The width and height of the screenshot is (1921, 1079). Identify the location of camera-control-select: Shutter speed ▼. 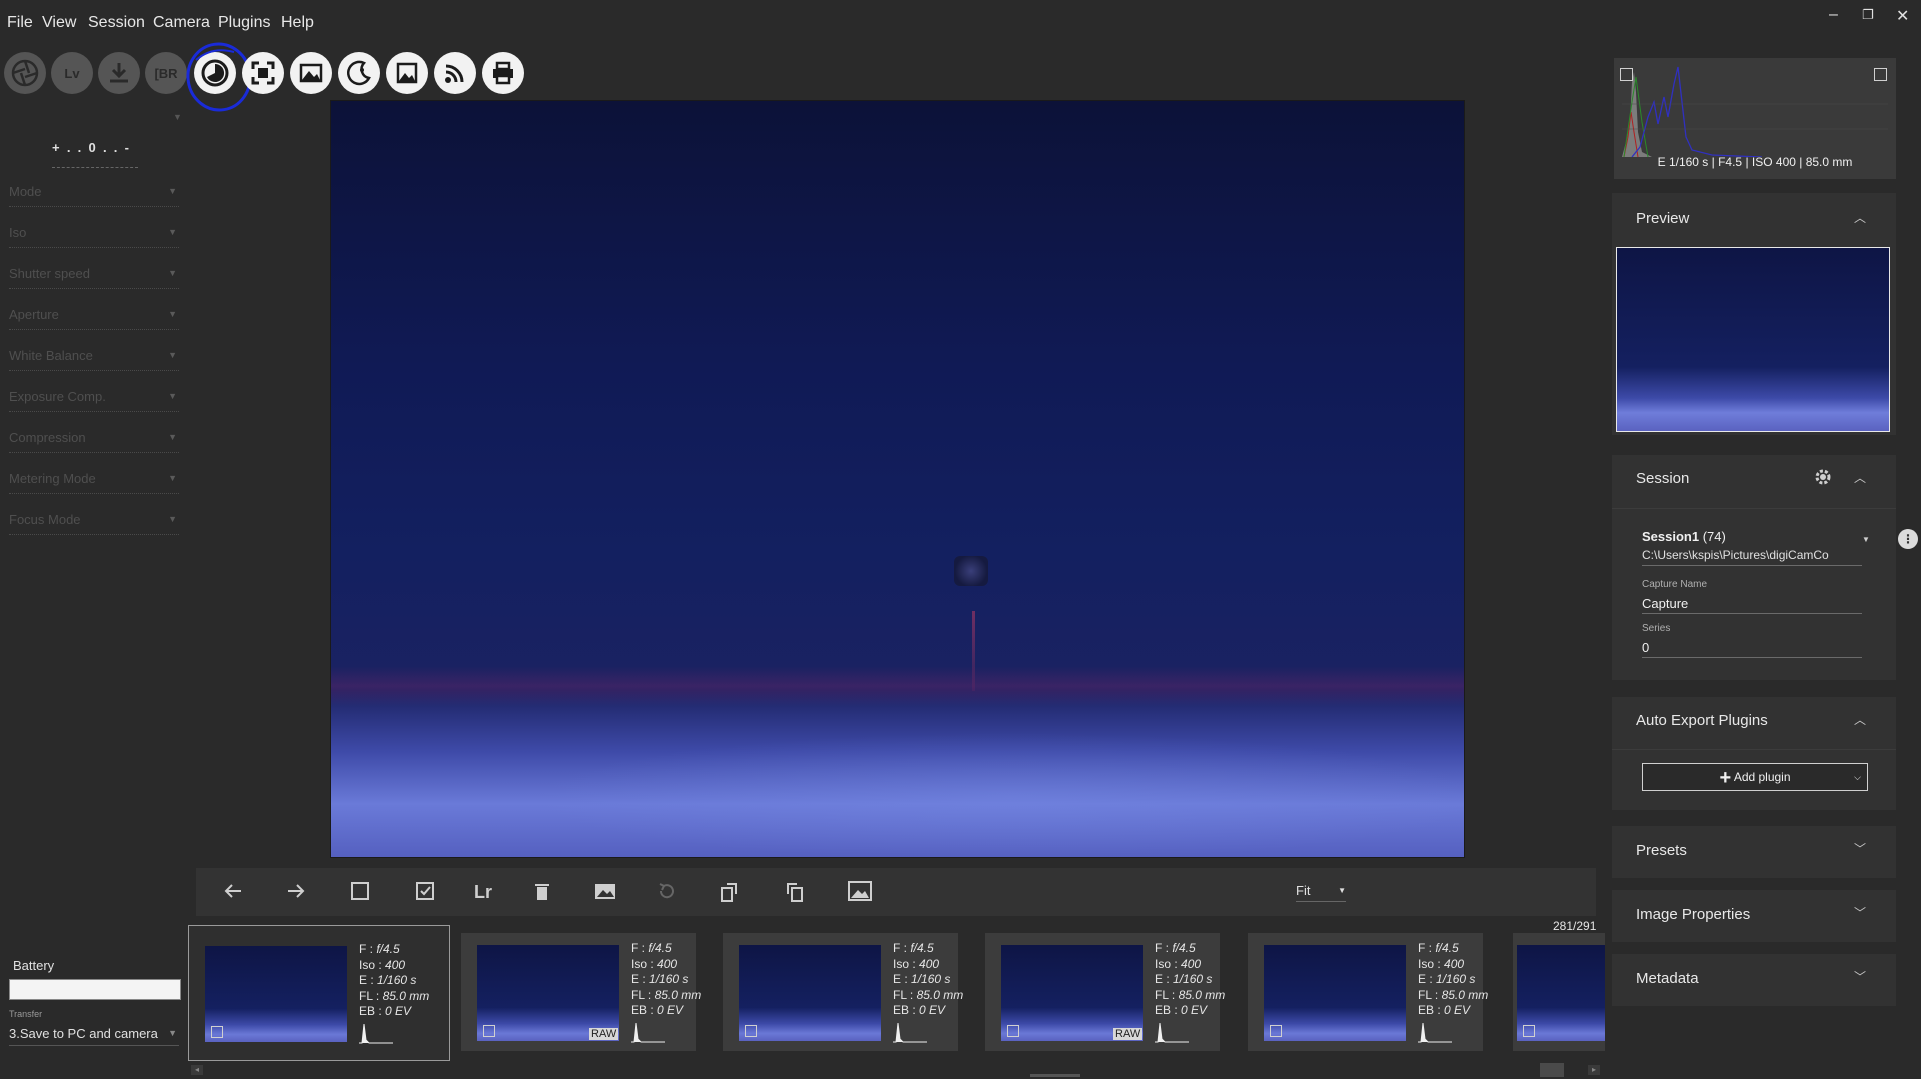
(94, 277).